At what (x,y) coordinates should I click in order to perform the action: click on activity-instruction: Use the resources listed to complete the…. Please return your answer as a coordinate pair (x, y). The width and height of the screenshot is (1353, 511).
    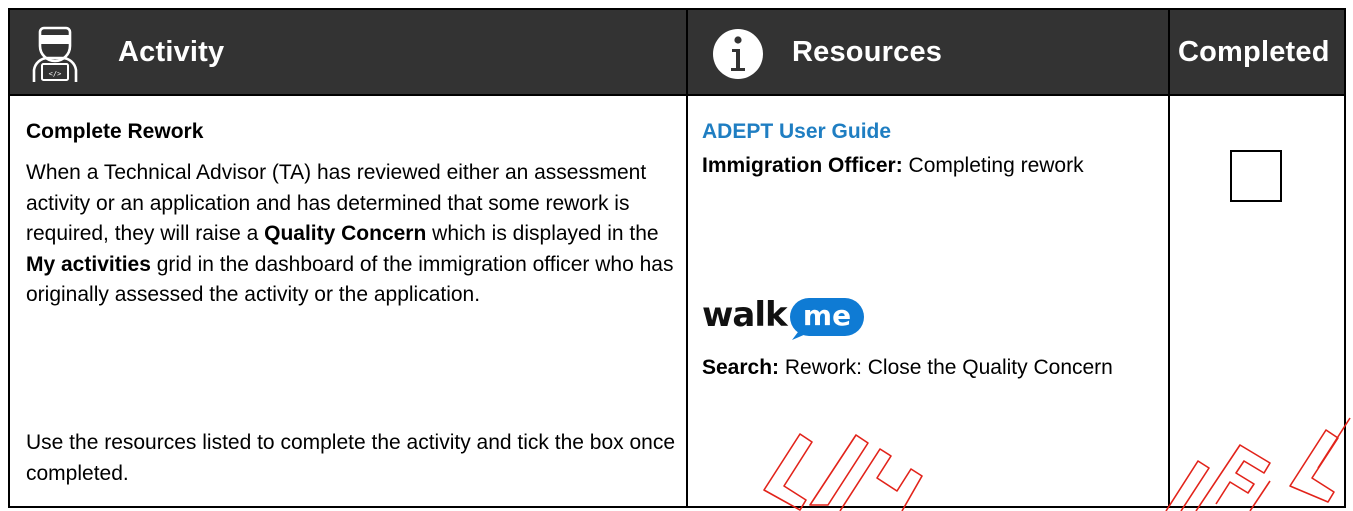
    Looking at the image, I should click on (351, 458).